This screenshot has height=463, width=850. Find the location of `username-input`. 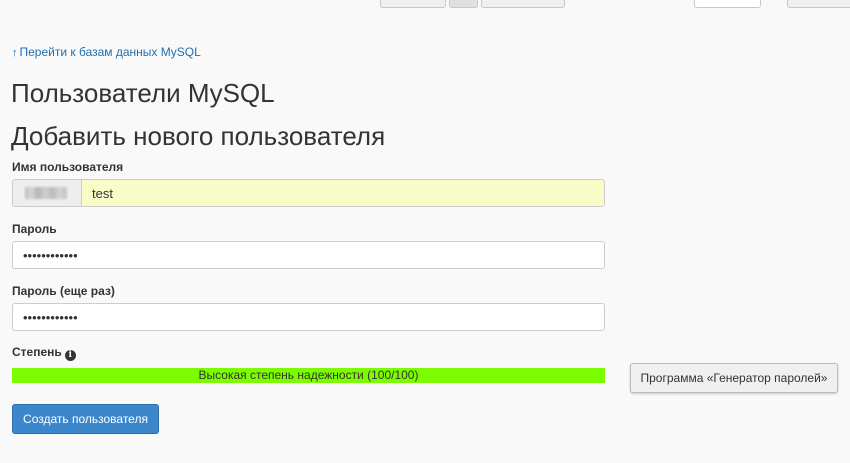

username-input is located at coordinates (343, 193).